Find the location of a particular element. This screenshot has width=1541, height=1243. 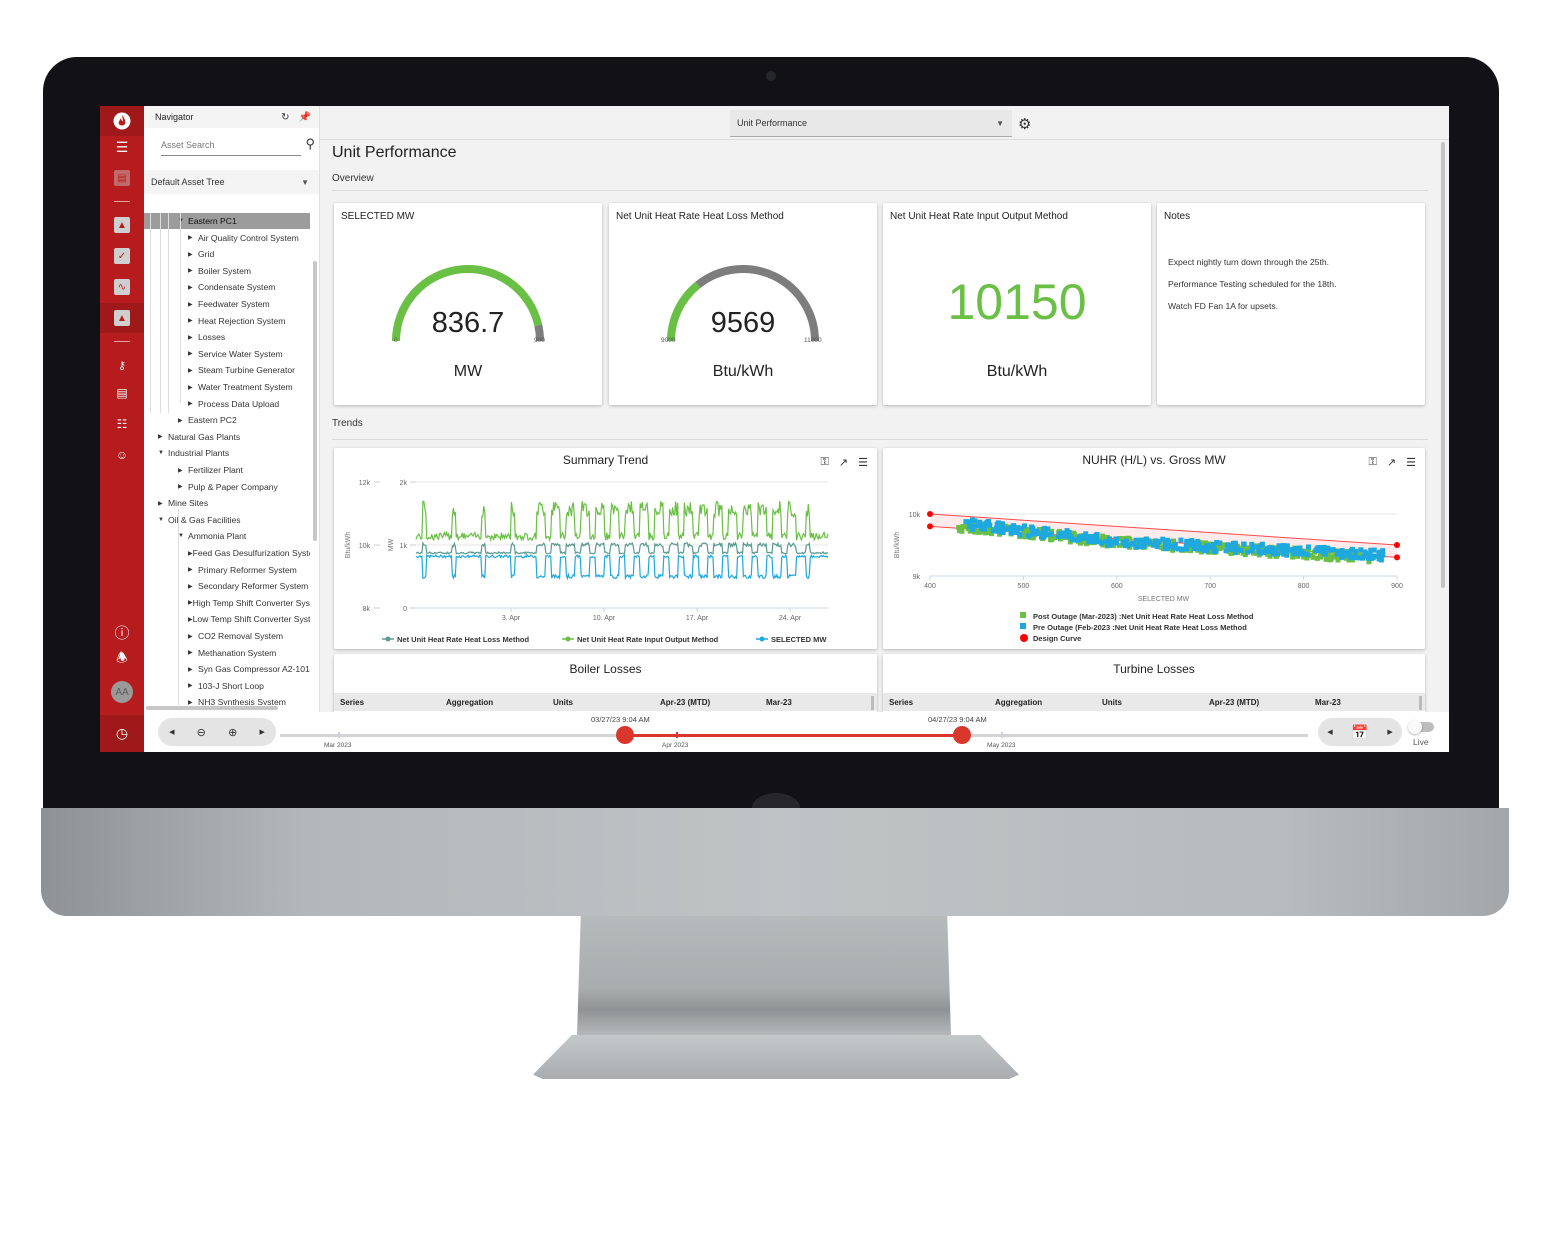

dashboard-select: Unit Performance ▼ is located at coordinates (871, 123).